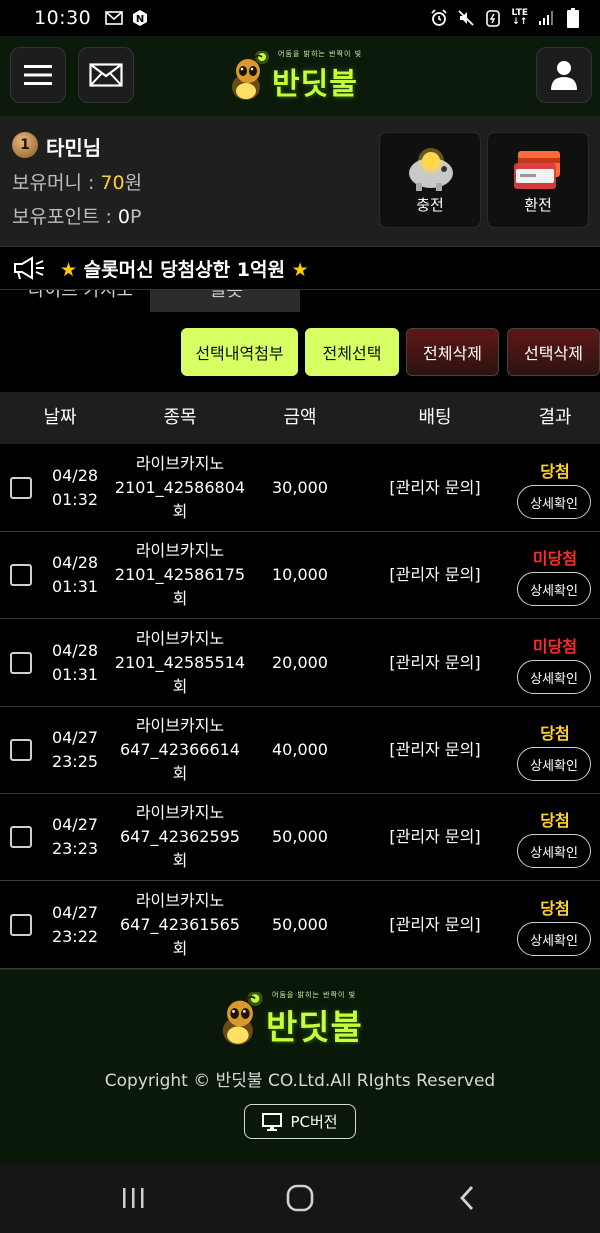 This screenshot has width=600, height=1233. Describe the element at coordinates (123, 217) in the screenshot. I see `points-value: 0` at that location.